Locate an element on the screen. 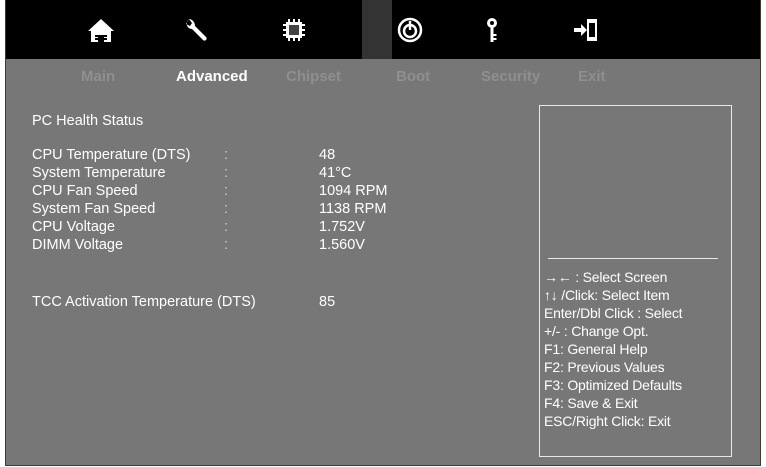 This screenshot has width=766, height=467. reading-value: 1138 RPM is located at coordinates (353, 209).